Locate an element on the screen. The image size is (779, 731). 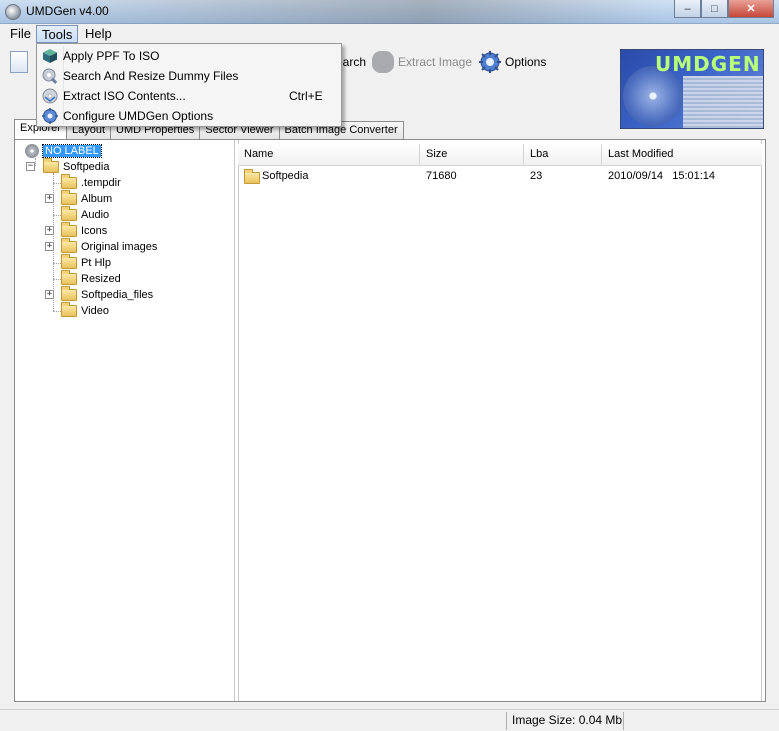
menu-item-apply-ppf: Apply PPF To ISO is located at coordinates (189, 56).